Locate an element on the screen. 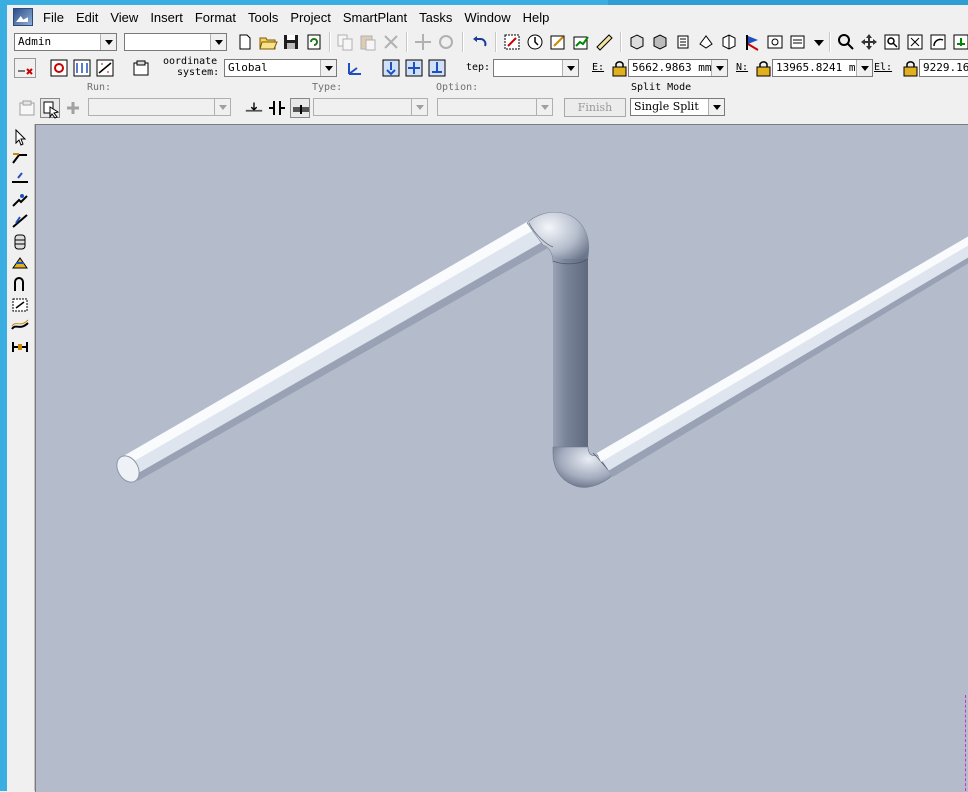 The height and width of the screenshot is (792, 968). check-data-icon is located at coordinates (558, 42).